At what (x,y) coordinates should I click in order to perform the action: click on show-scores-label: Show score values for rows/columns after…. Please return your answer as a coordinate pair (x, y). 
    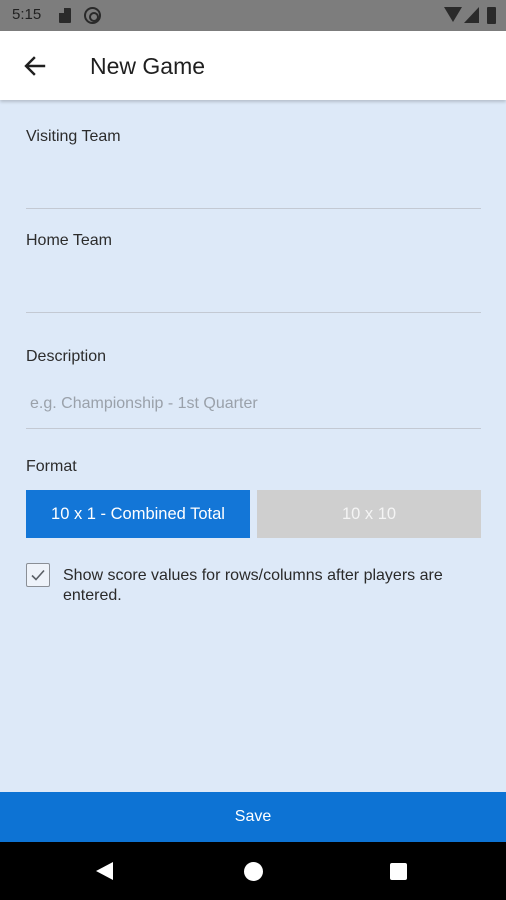
    Looking at the image, I should click on (253, 585).